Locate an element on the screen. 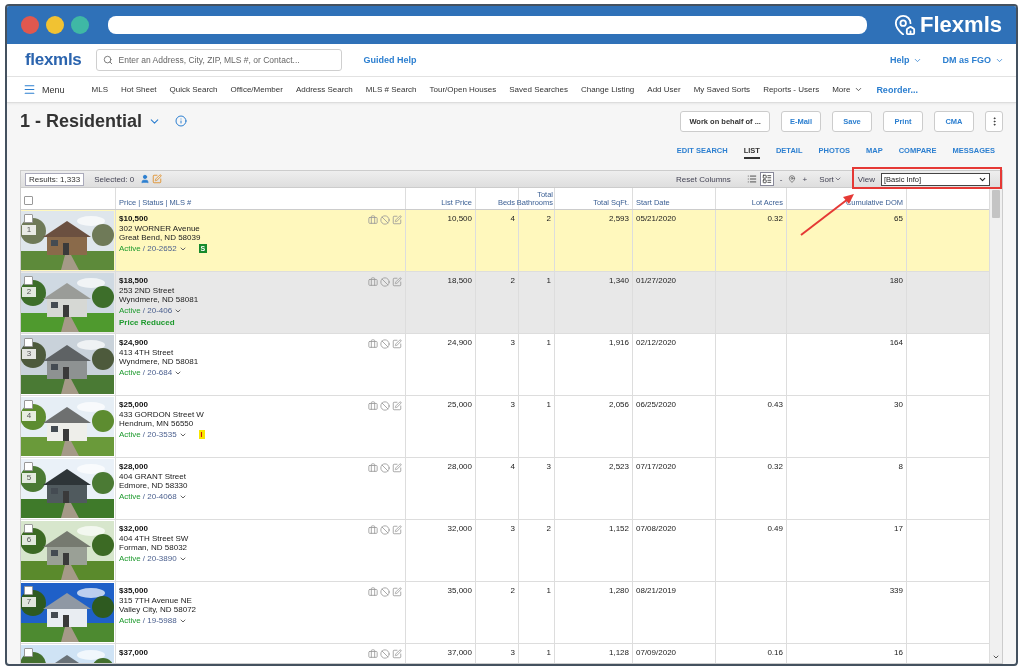  mls-number: / 20-4068 is located at coordinates (159, 496).